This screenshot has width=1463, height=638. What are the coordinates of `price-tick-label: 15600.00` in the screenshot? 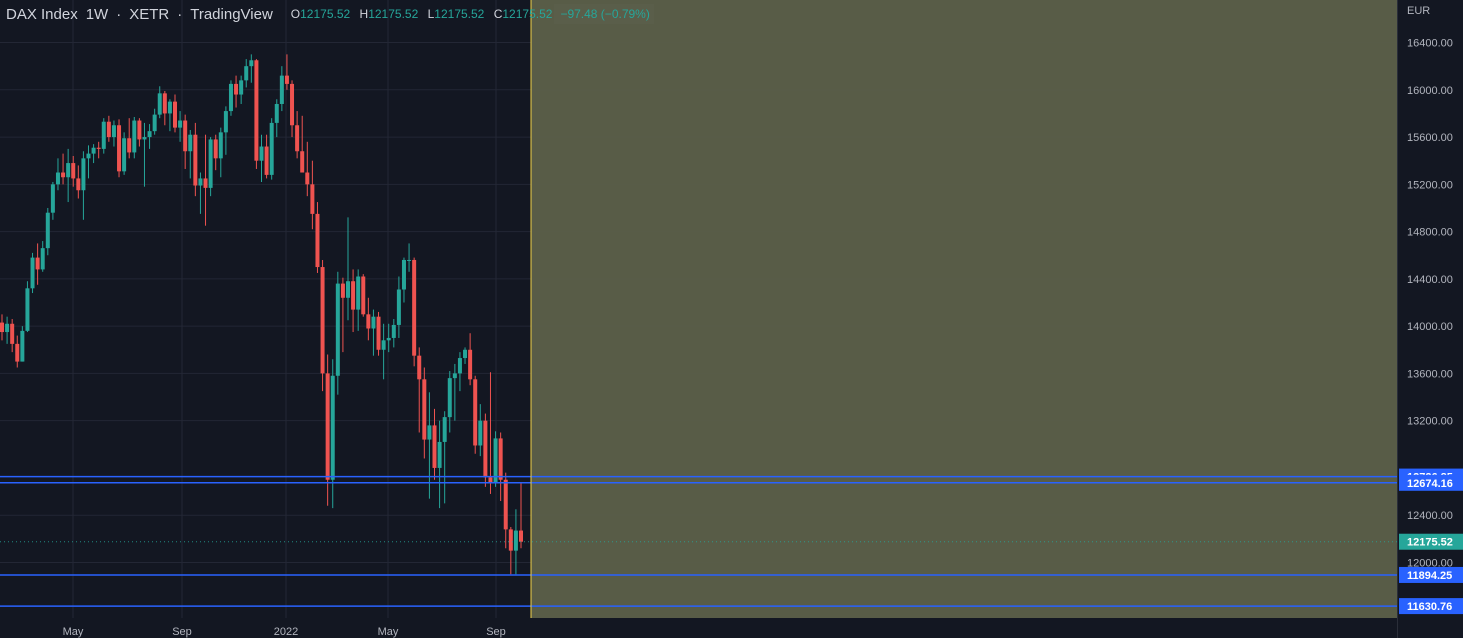 It's located at (1430, 138).